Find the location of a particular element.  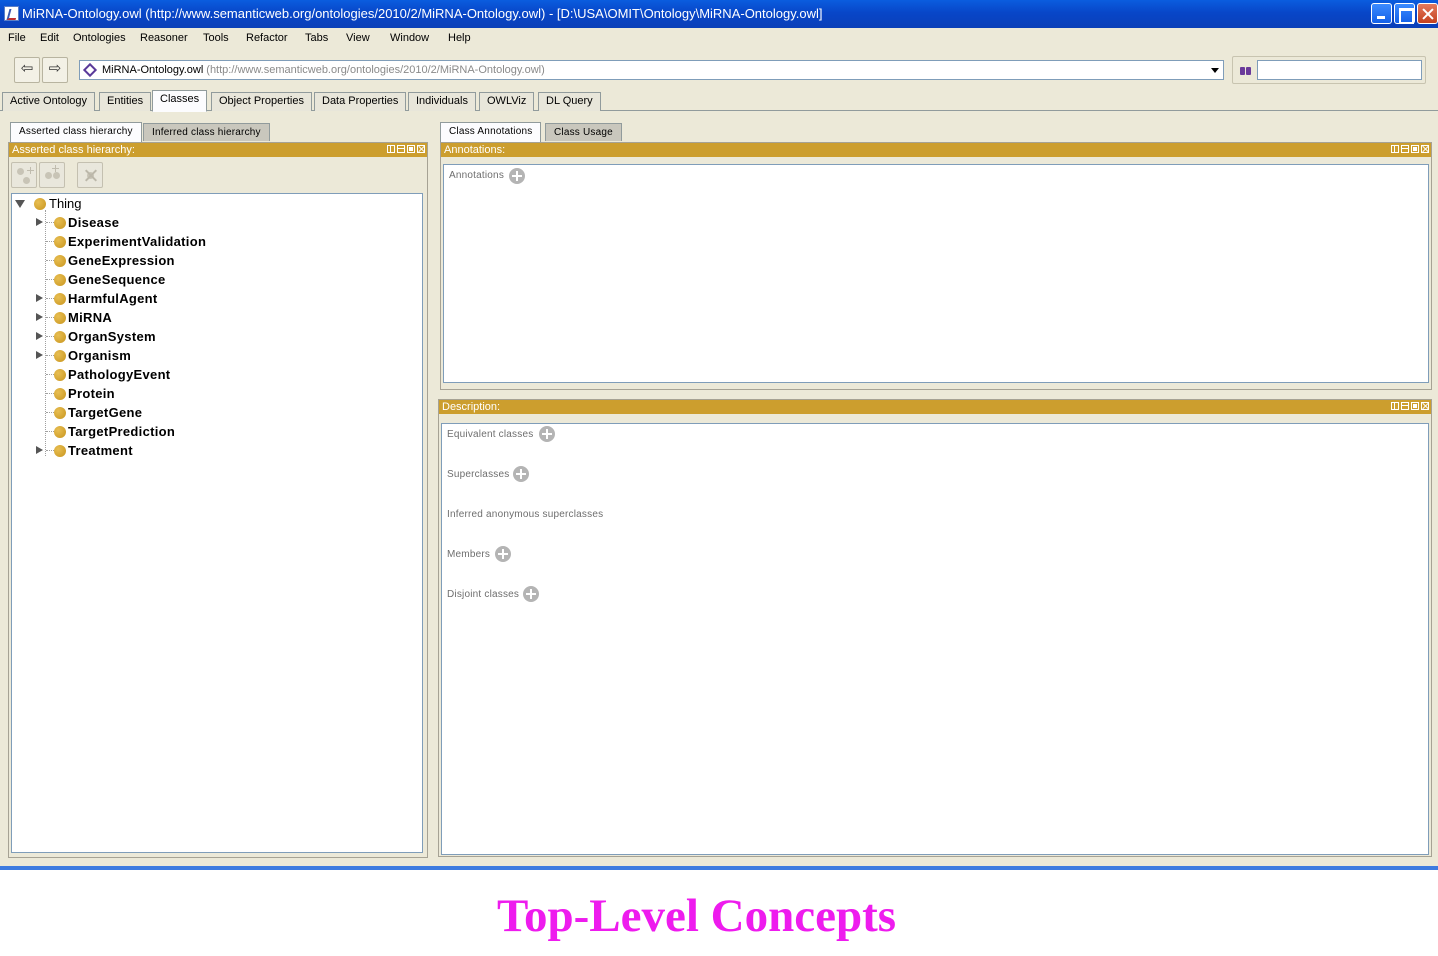

tree-node-label: PathologyEvent is located at coordinates (119, 374).